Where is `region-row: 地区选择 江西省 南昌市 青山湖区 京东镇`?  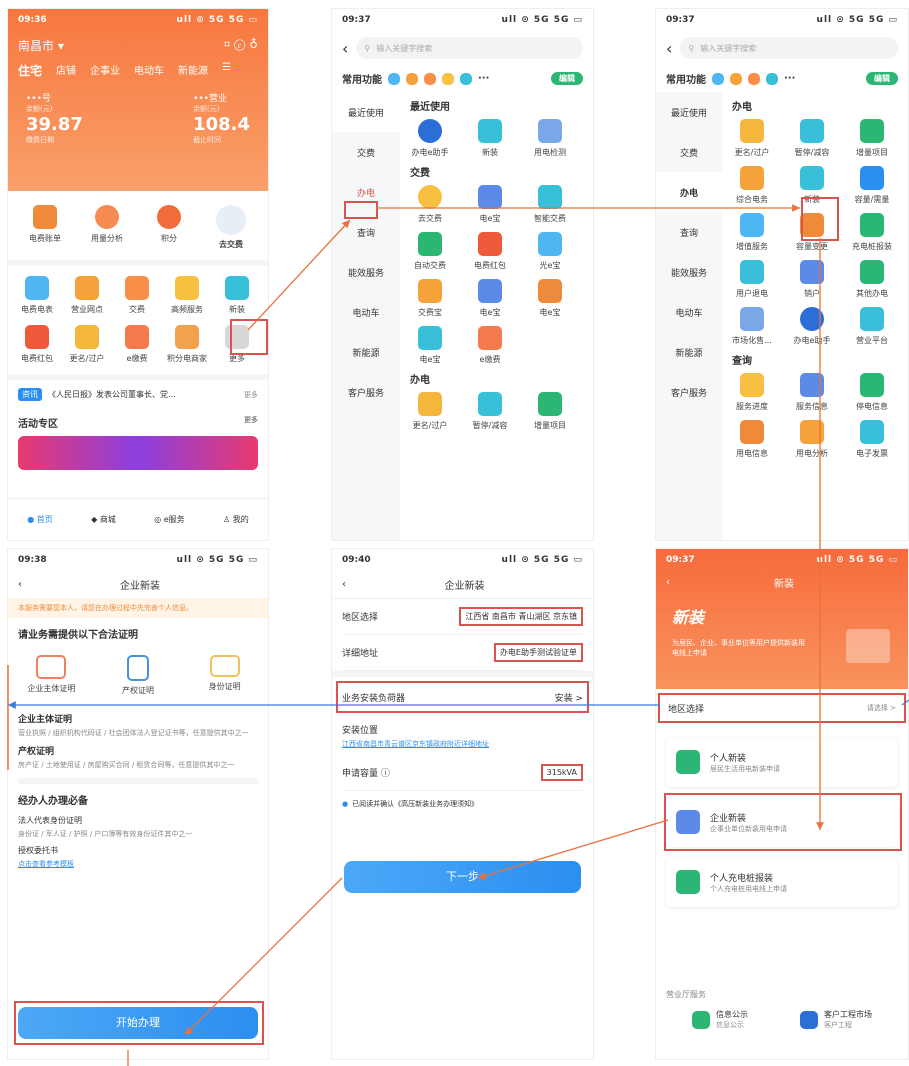 region-row: 地区选择 江西省 南昌市 青山湖区 京东镇 is located at coordinates (462, 617).